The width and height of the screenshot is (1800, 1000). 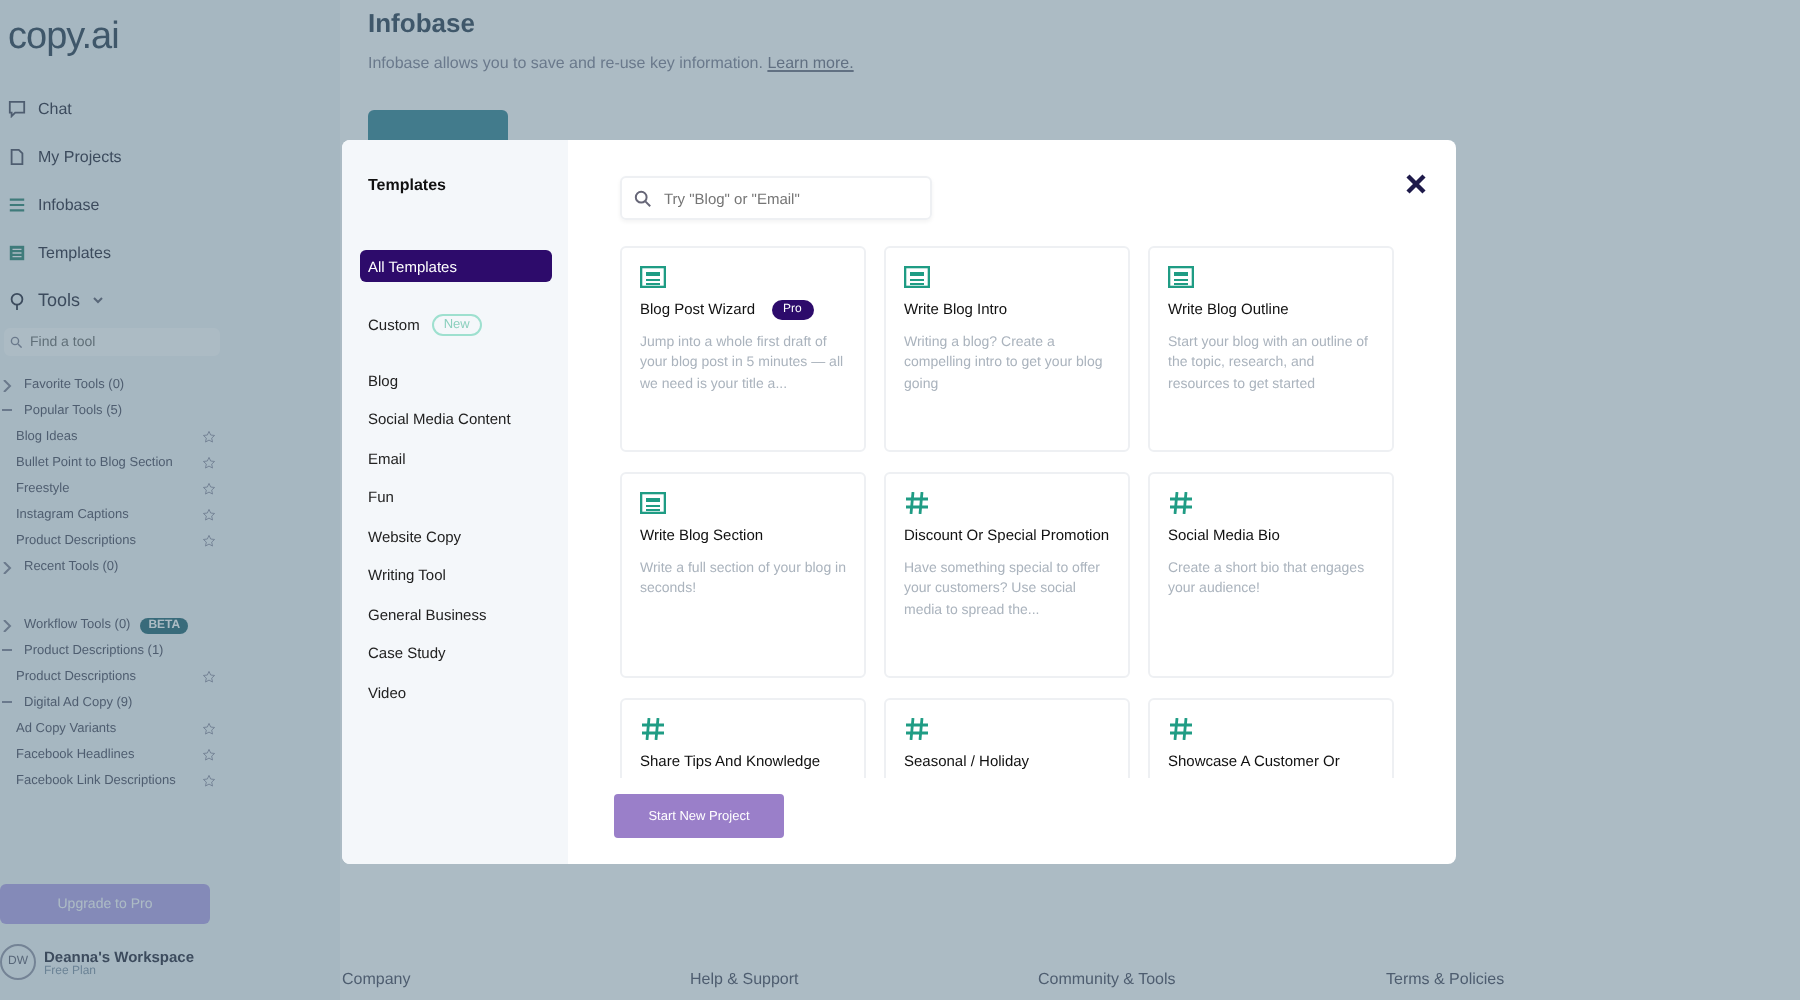 What do you see at coordinates (69, 204) in the screenshot?
I see `nav-item: Infobase` at bounding box center [69, 204].